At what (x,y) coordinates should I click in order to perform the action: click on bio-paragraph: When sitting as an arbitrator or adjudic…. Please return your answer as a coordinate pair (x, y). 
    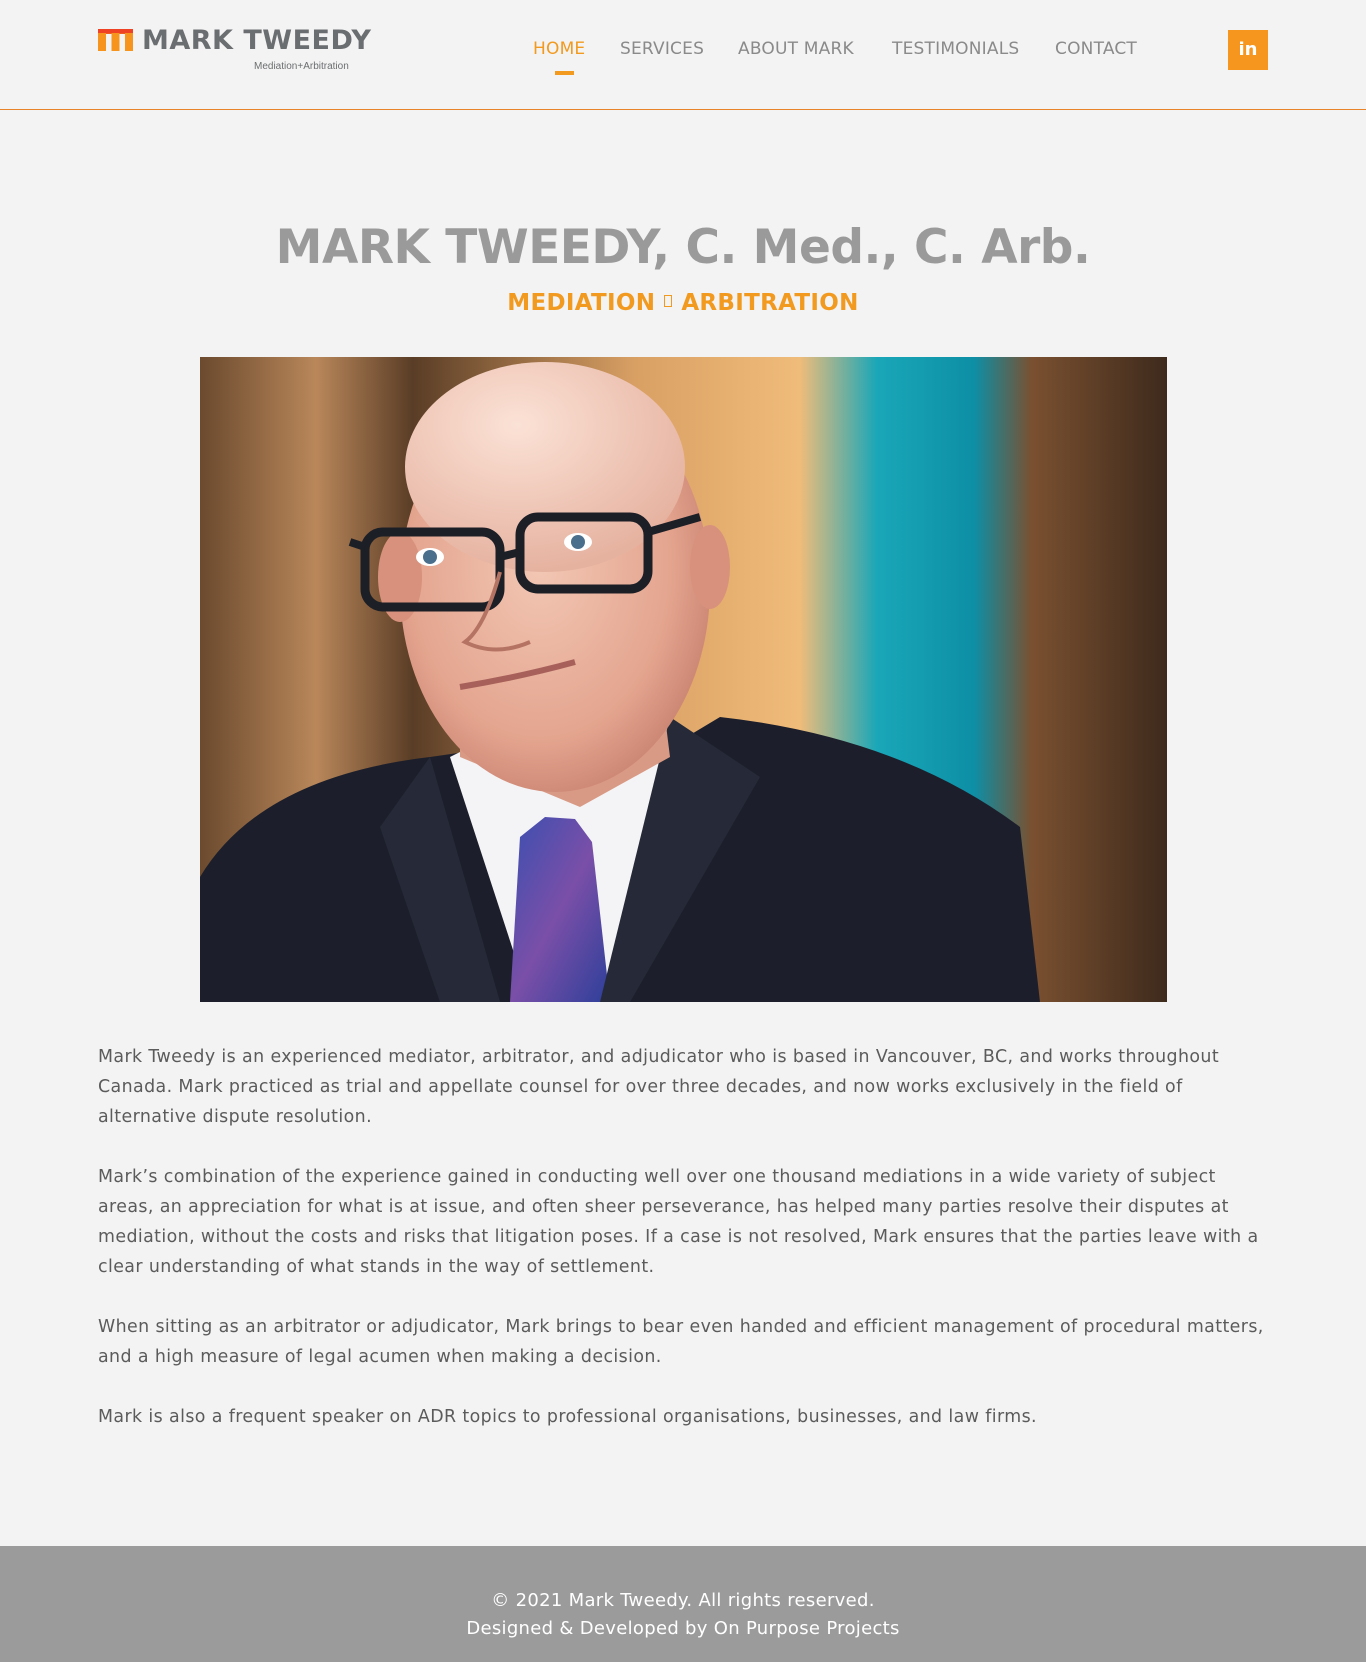
    Looking at the image, I should click on (681, 1342).